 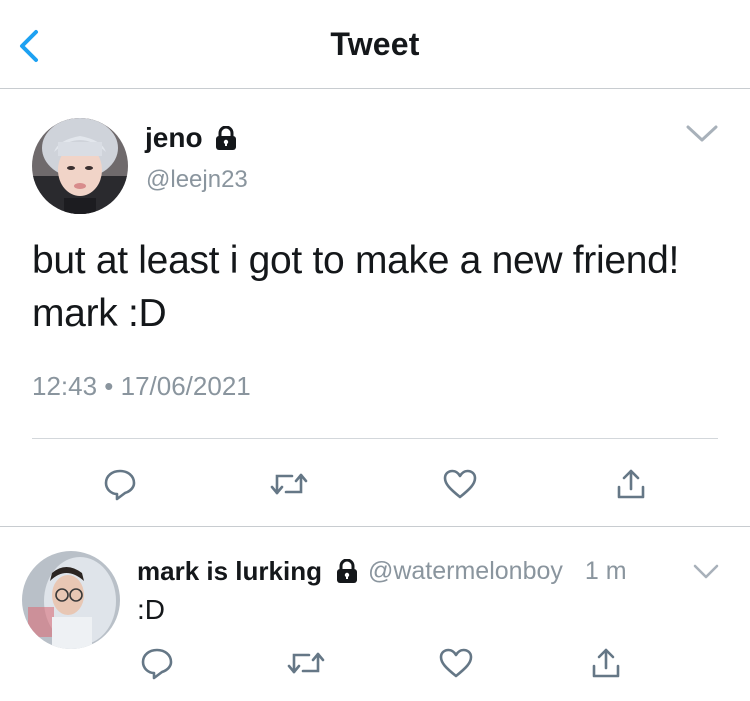 I want to click on reply-reply-button, so click(x=157, y=663).